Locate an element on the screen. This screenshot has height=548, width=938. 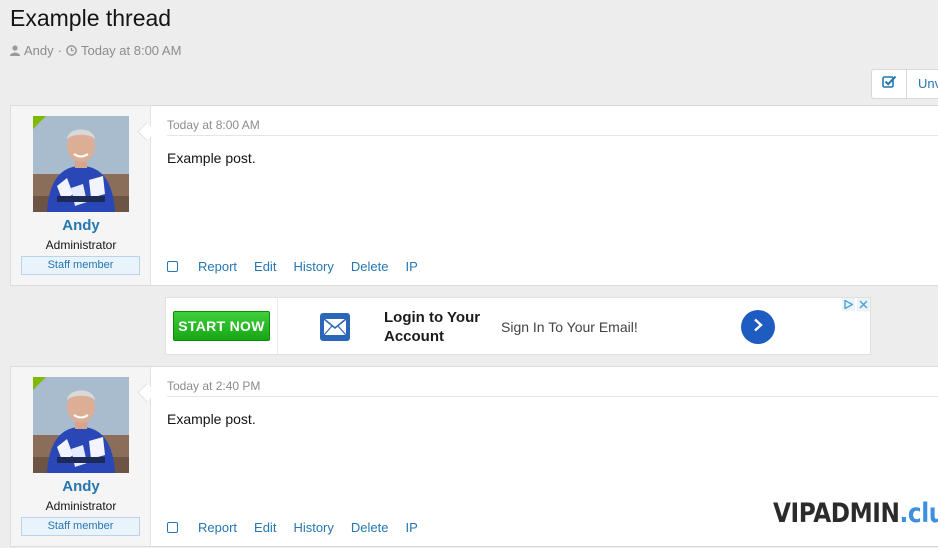
watermark-logo: VIPADMIN.club is located at coordinates (855, 513).